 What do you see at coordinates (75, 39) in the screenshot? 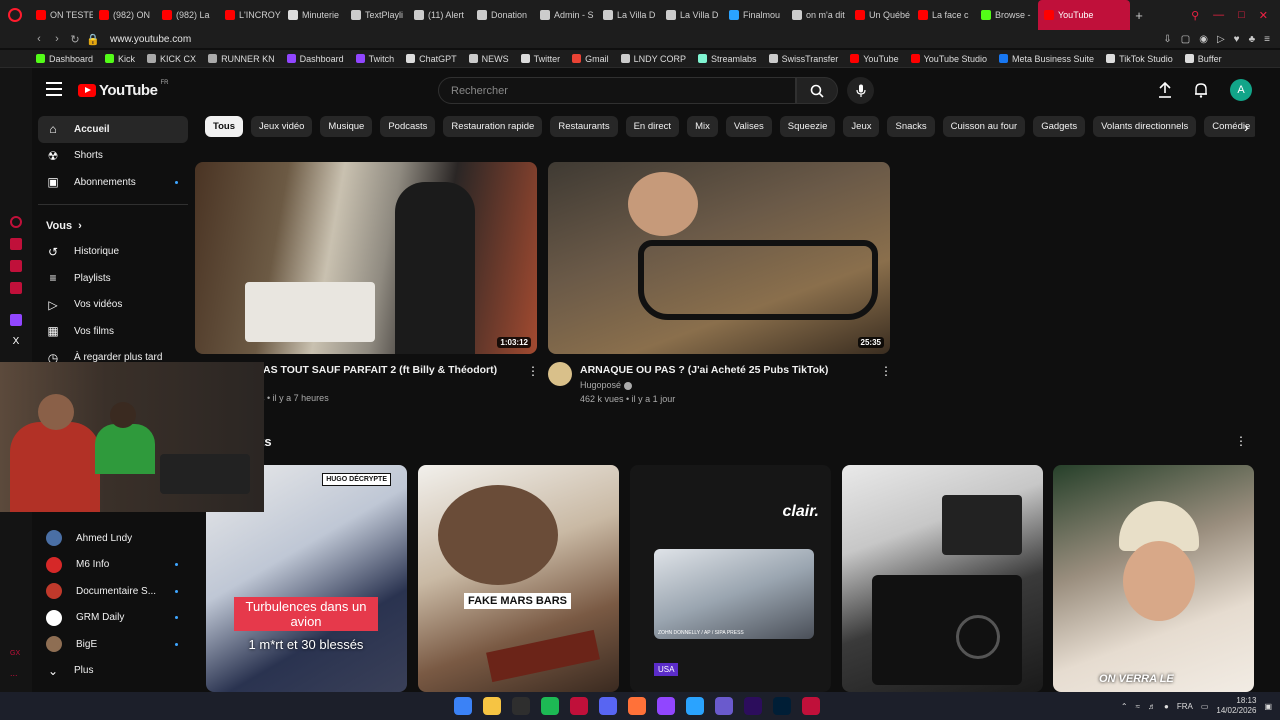
I see `reload-button: ↻` at bounding box center [75, 39].